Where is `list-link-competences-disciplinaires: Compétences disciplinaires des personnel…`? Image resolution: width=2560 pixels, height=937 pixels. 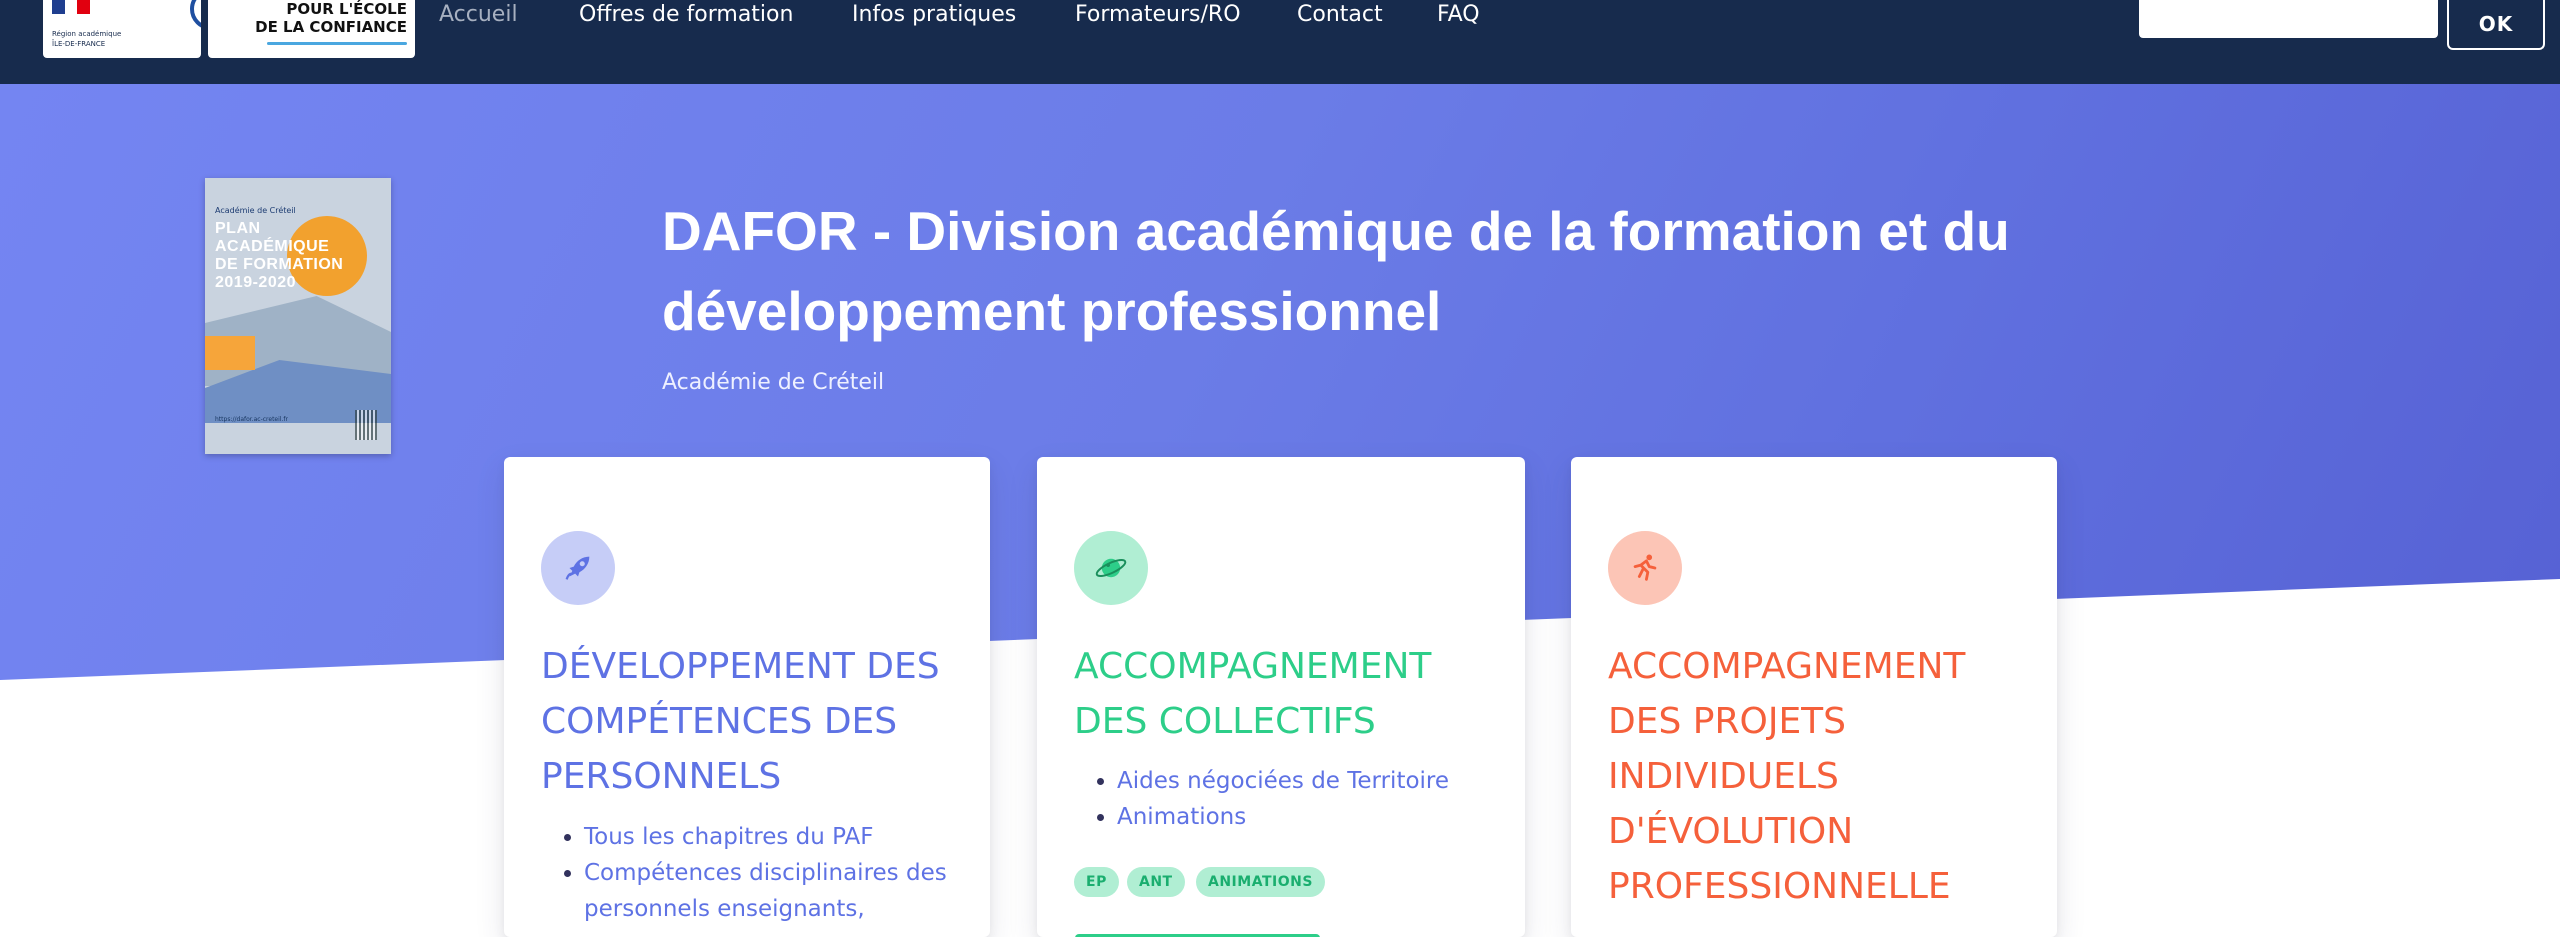
list-link-competences-disciplinaires: Compétences disciplinaires des personnel… is located at coordinates (760, 891).